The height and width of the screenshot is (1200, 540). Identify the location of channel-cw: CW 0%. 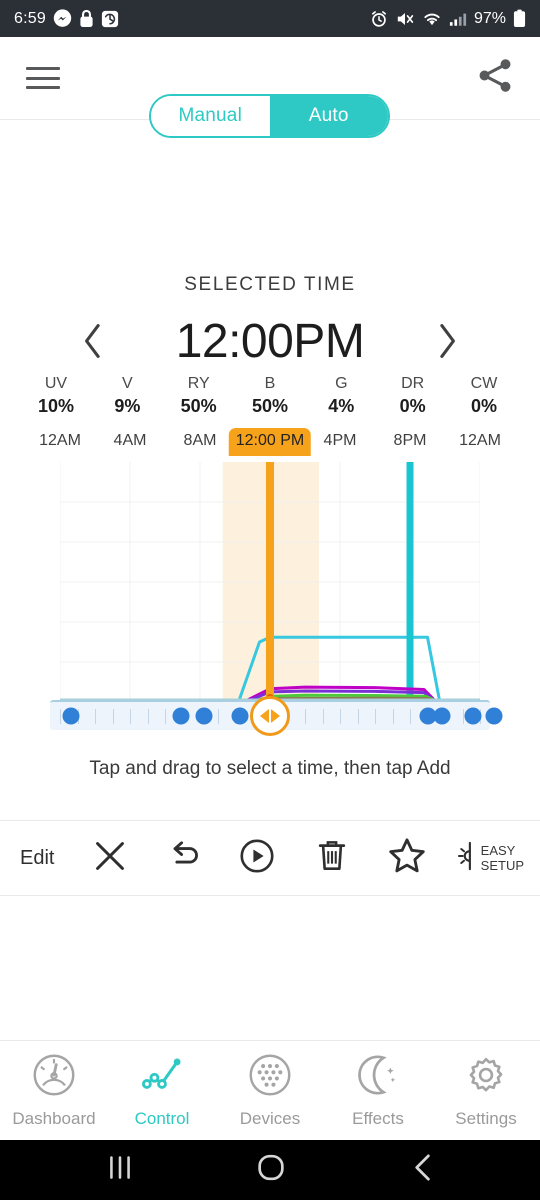
(484, 395).